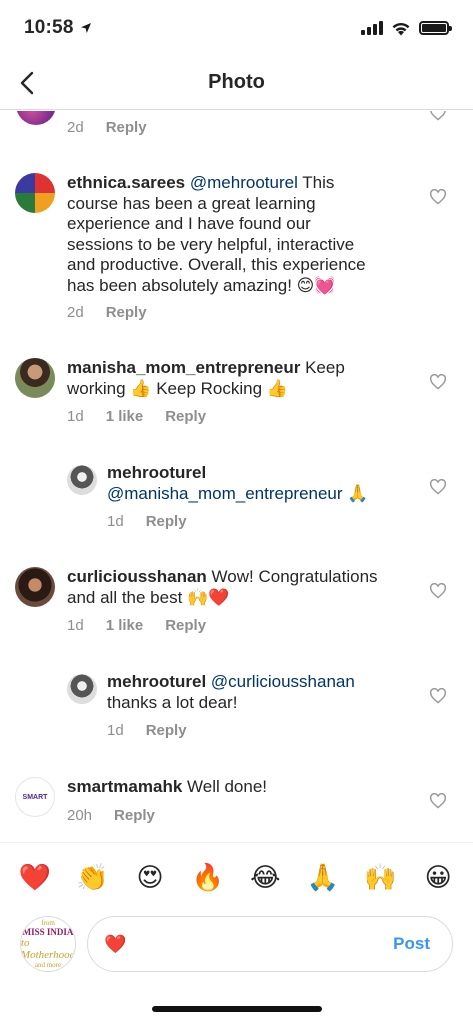  Describe the element at coordinates (411, 944) in the screenshot. I see `post-button: Post` at that location.